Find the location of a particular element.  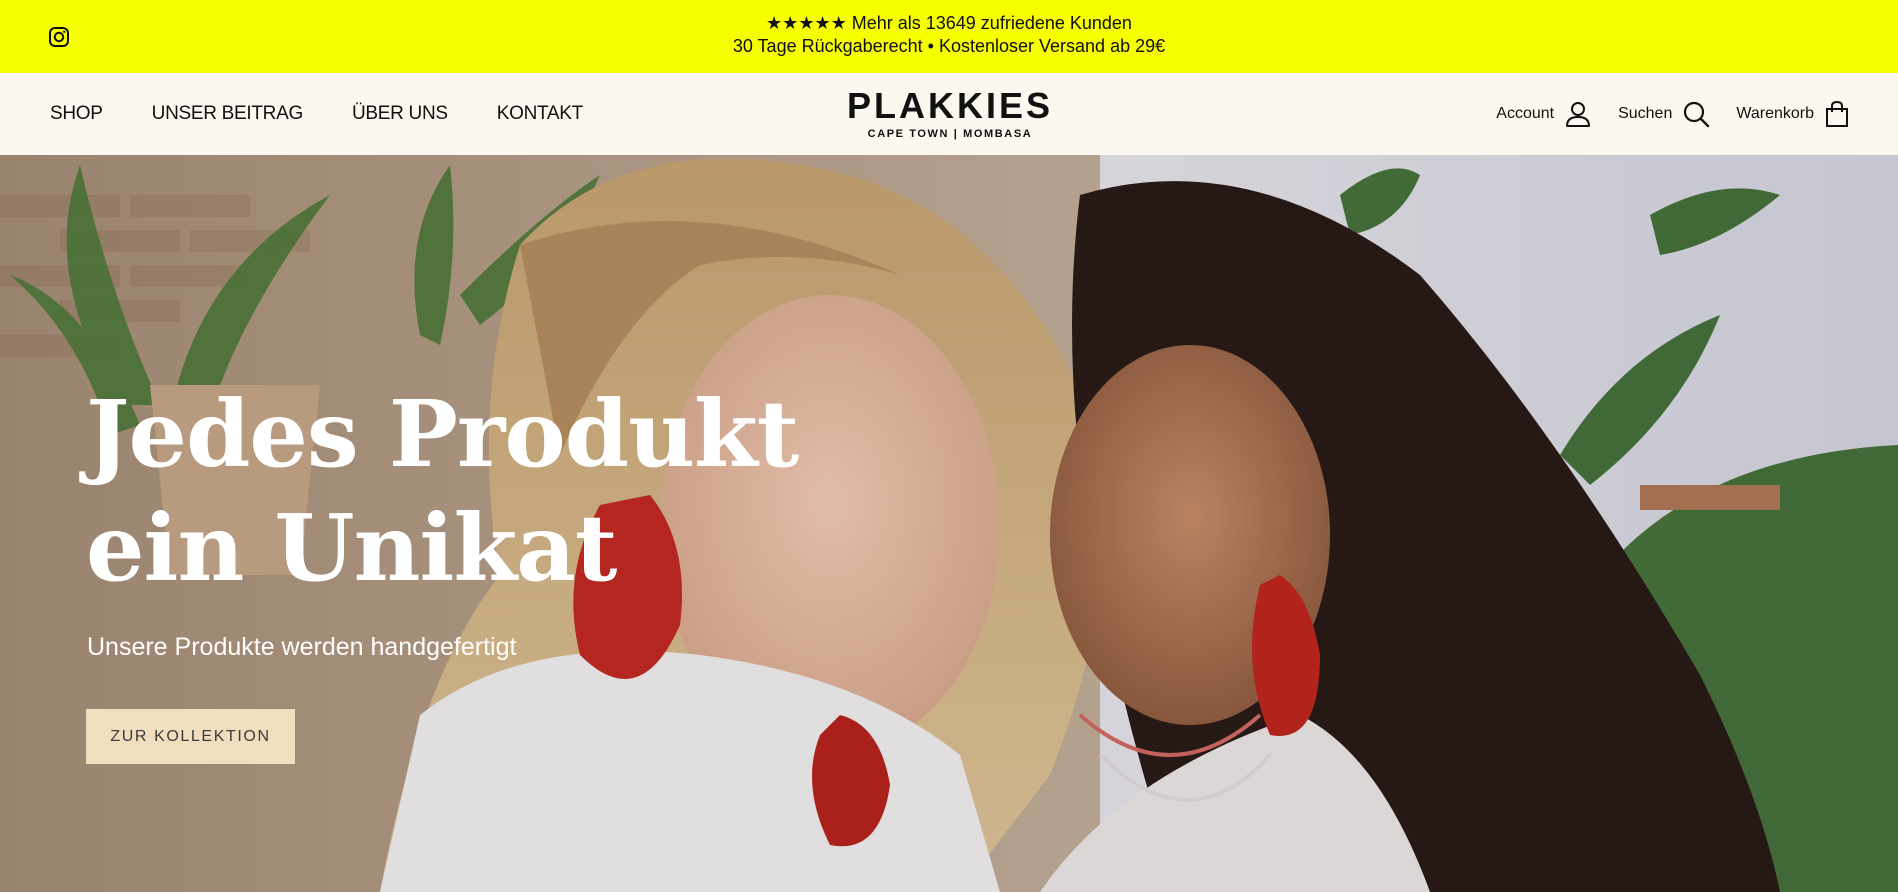

cart-label: Warenkorb is located at coordinates (1775, 113).